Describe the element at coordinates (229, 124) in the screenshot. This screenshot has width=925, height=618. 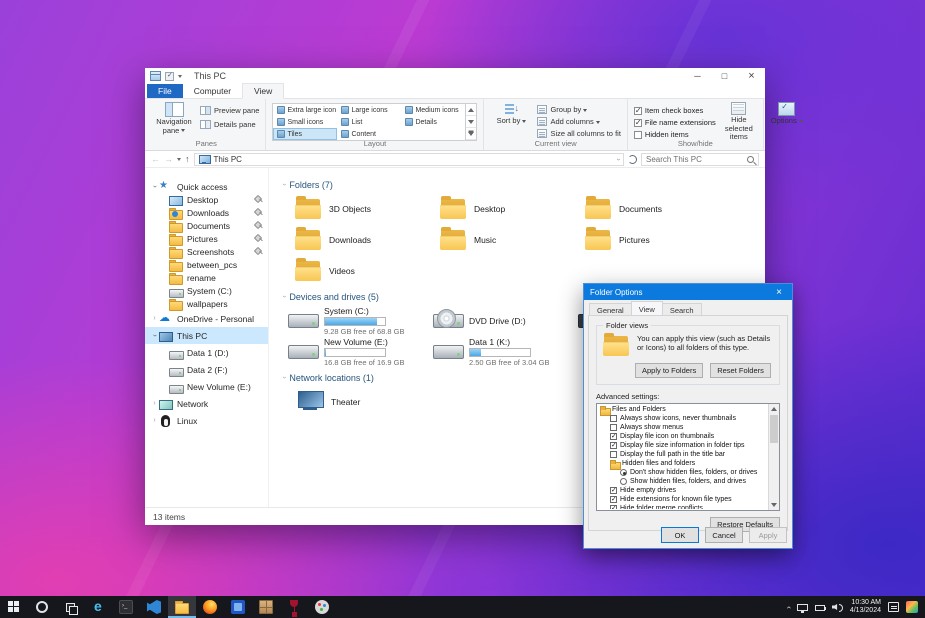
I see `details-pane-button: Details pane` at that location.